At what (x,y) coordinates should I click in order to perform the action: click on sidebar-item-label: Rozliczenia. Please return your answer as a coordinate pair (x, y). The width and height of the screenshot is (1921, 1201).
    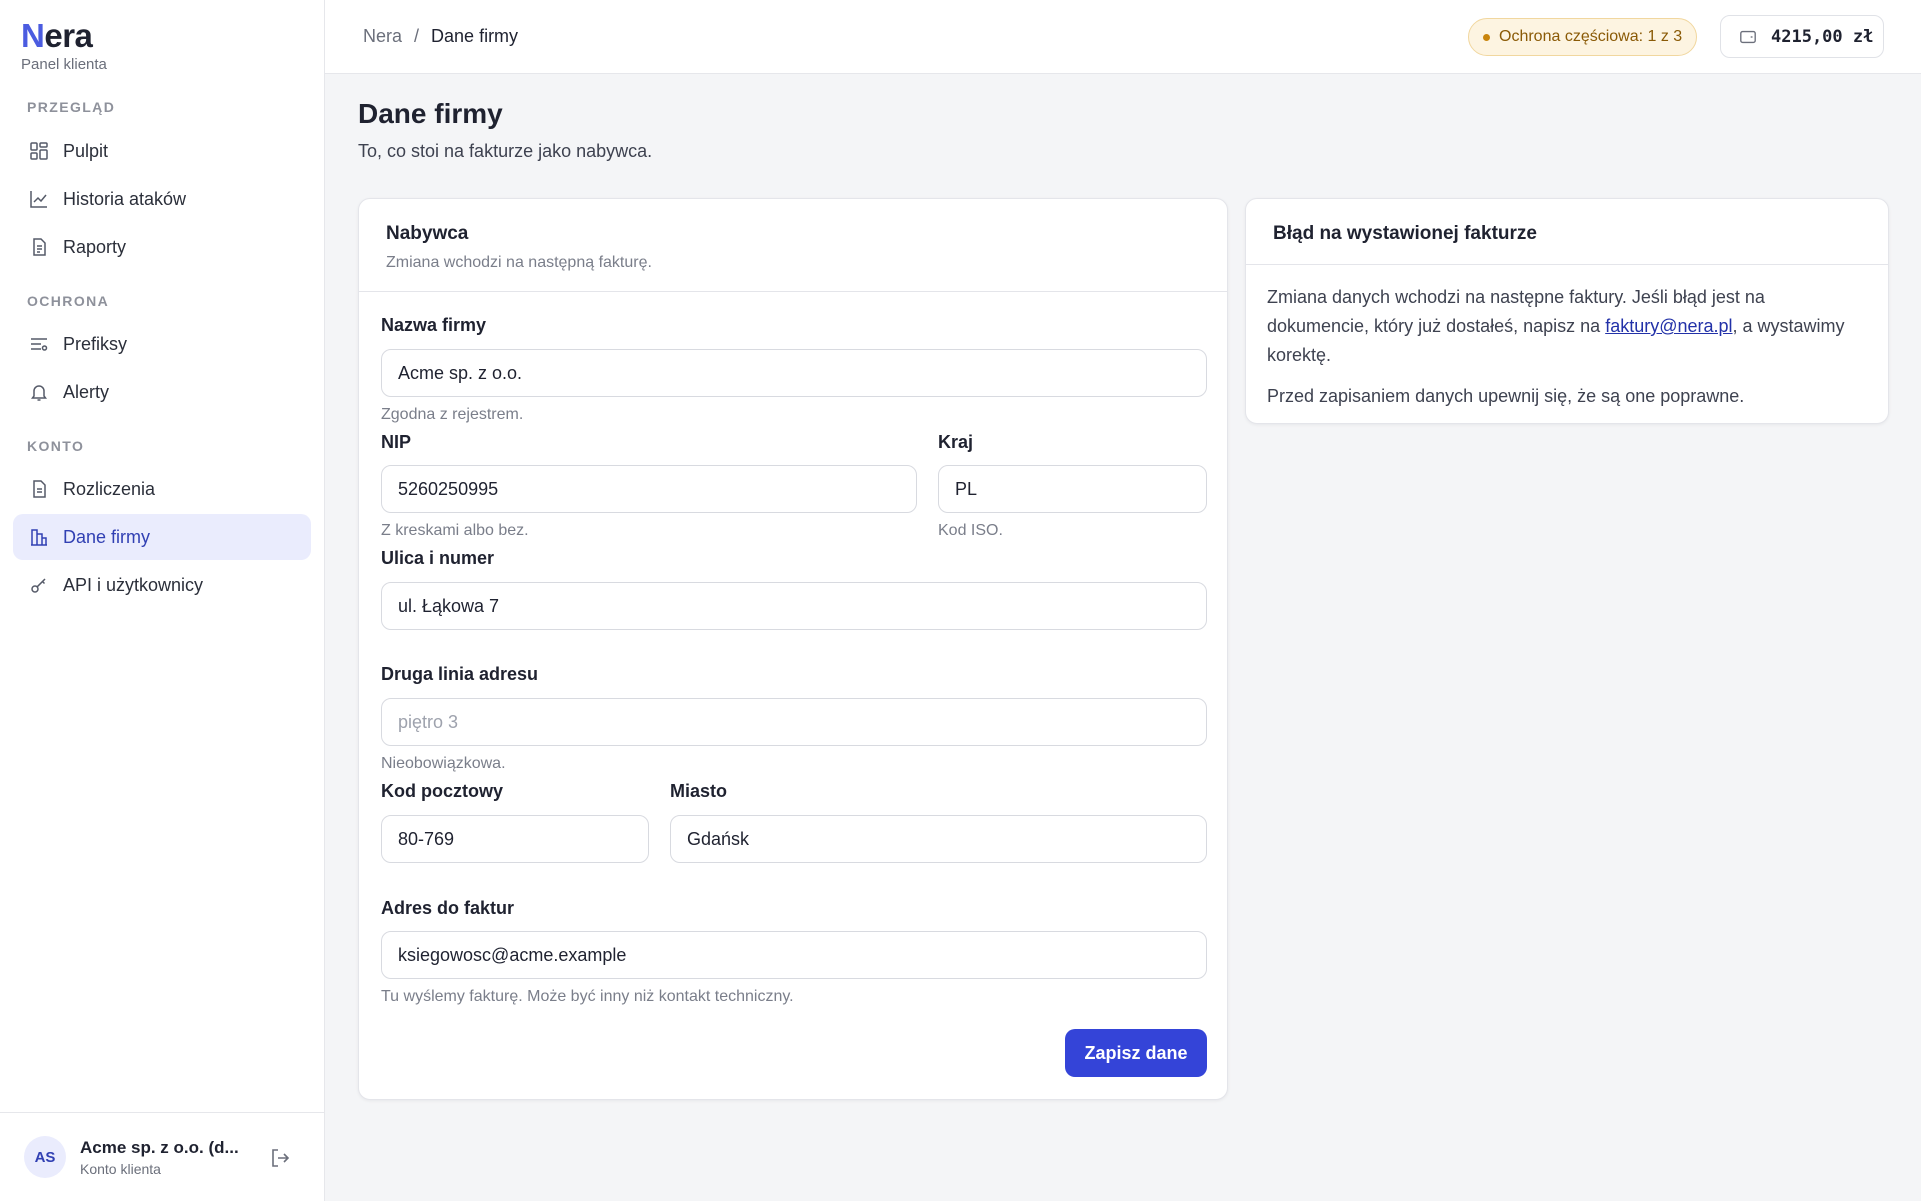
    Looking at the image, I should click on (109, 489).